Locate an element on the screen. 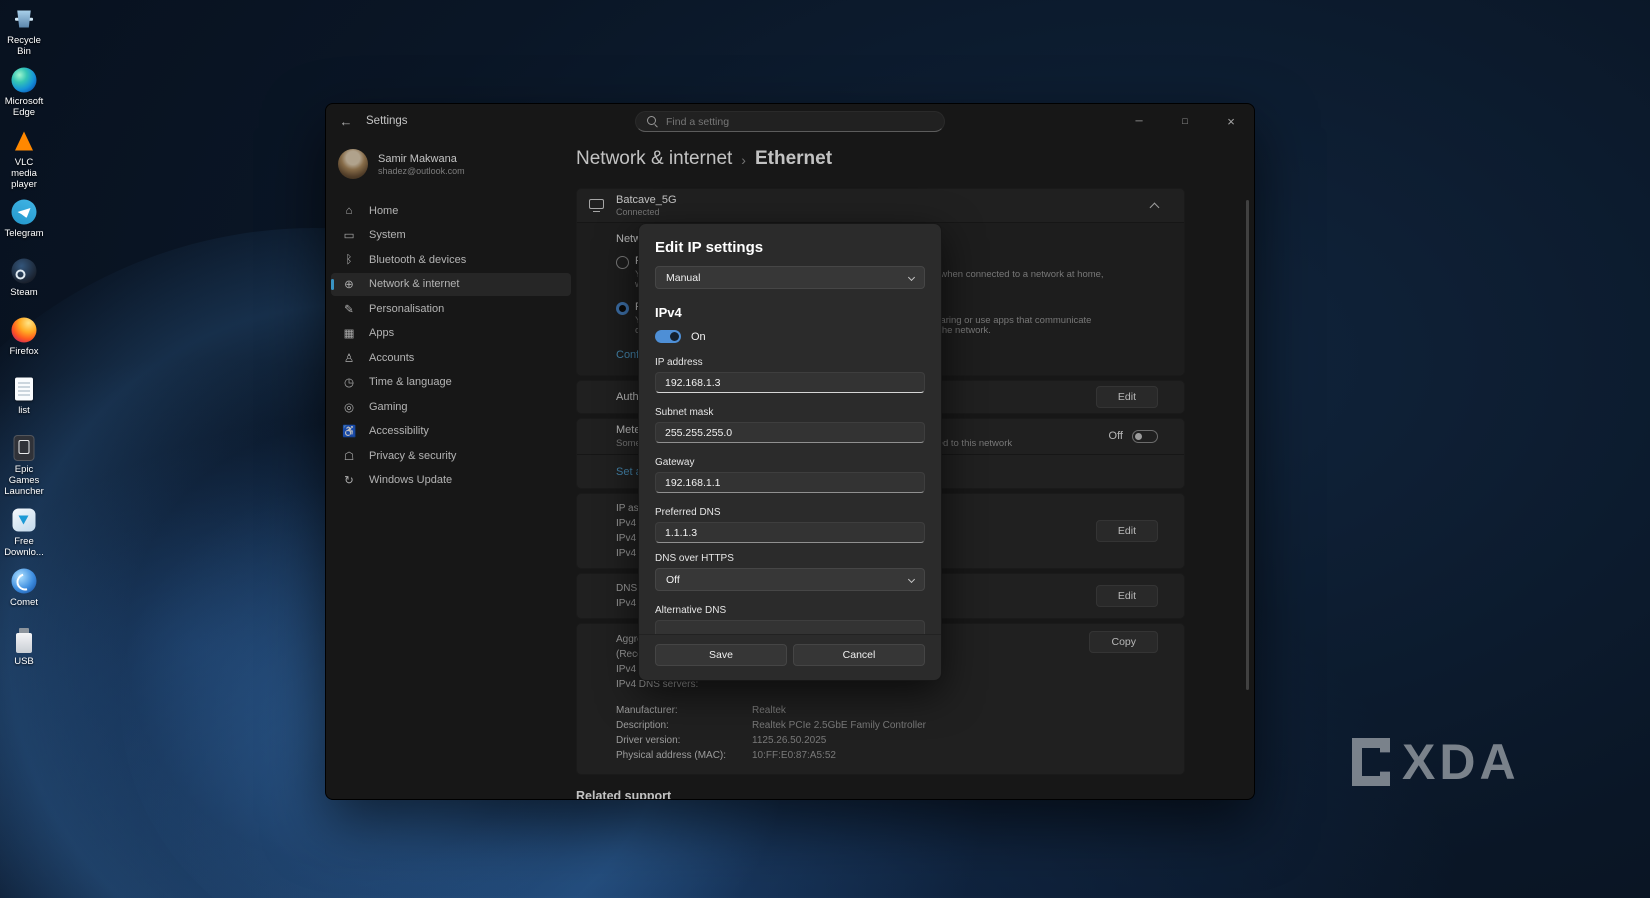  alternative-dns-label: Alternative DNS is located at coordinates (691, 610).